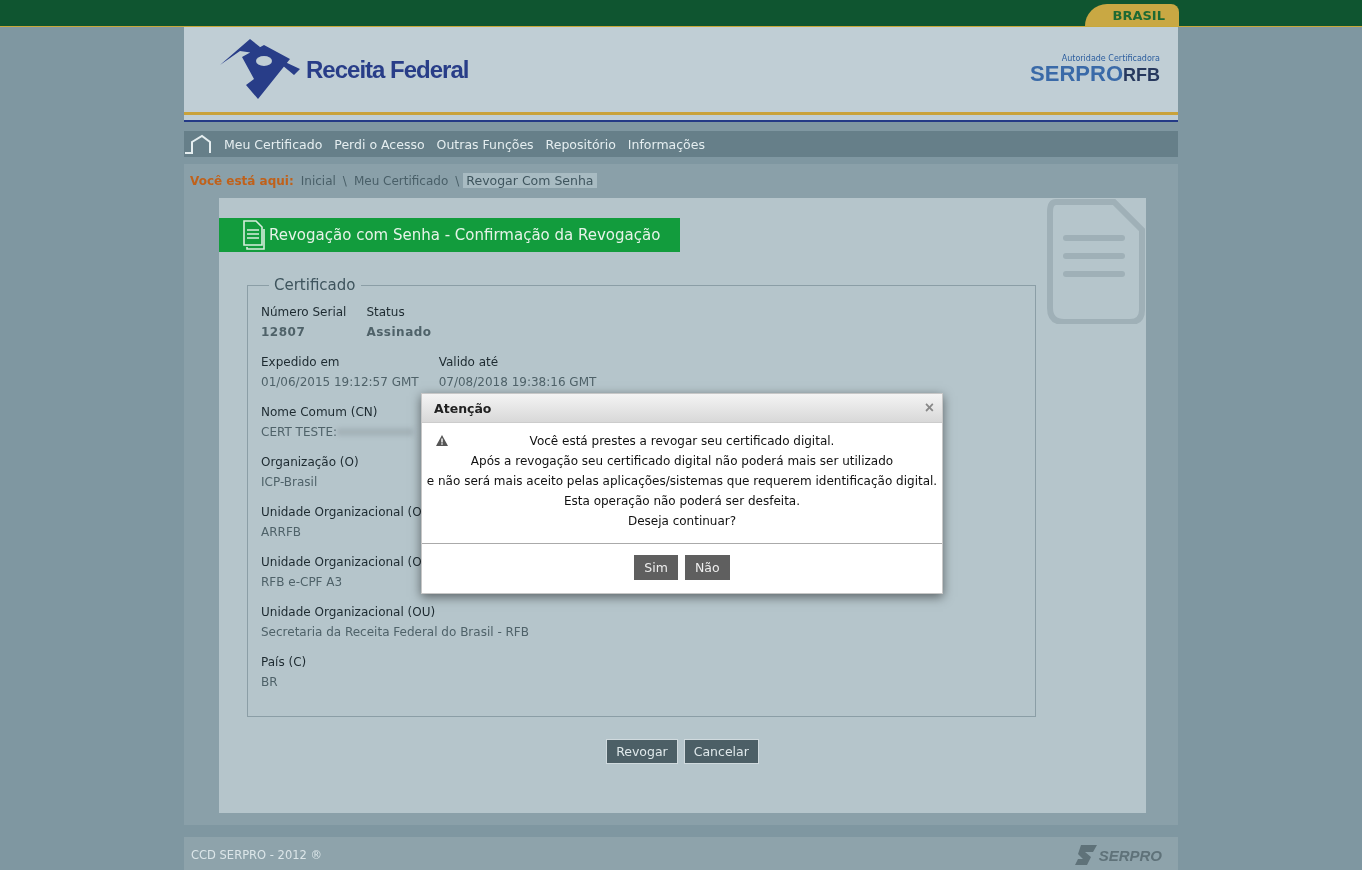  What do you see at coordinates (310, 462) in the screenshot?
I see `field-label: Organização (O)` at bounding box center [310, 462].